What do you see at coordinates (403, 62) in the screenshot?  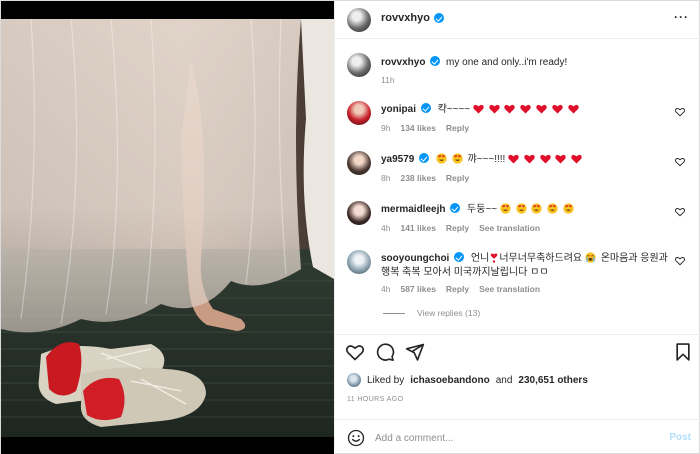 I see `caption-username-link: rovvxhyo` at bounding box center [403, 62].